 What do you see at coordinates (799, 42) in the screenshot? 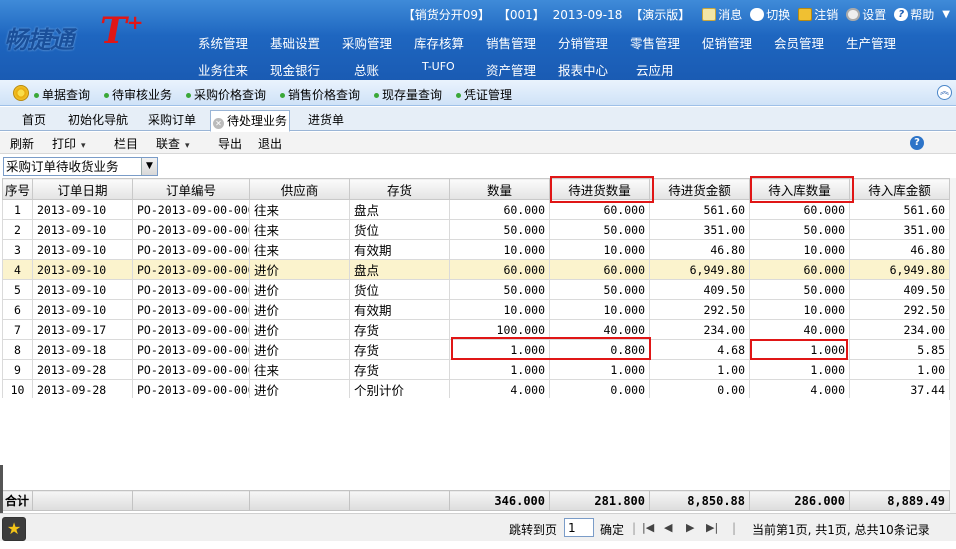
I see `nav-member: 会员管理` at bounding box center [799, 42].